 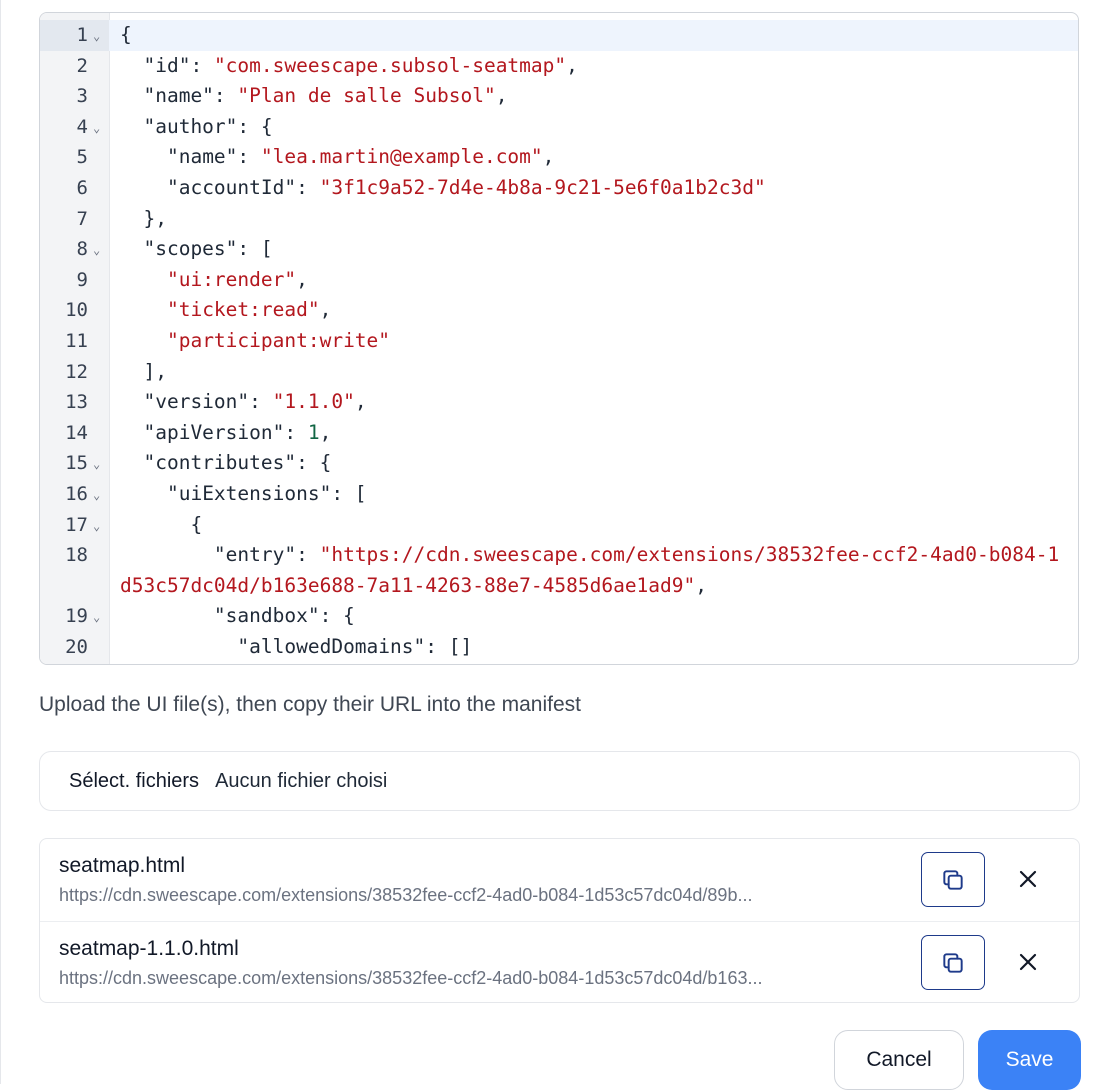 What do you see at coordinates (76, 463) in the screenshot?
I see `line-number: 15` at bounding box center [76, 463].